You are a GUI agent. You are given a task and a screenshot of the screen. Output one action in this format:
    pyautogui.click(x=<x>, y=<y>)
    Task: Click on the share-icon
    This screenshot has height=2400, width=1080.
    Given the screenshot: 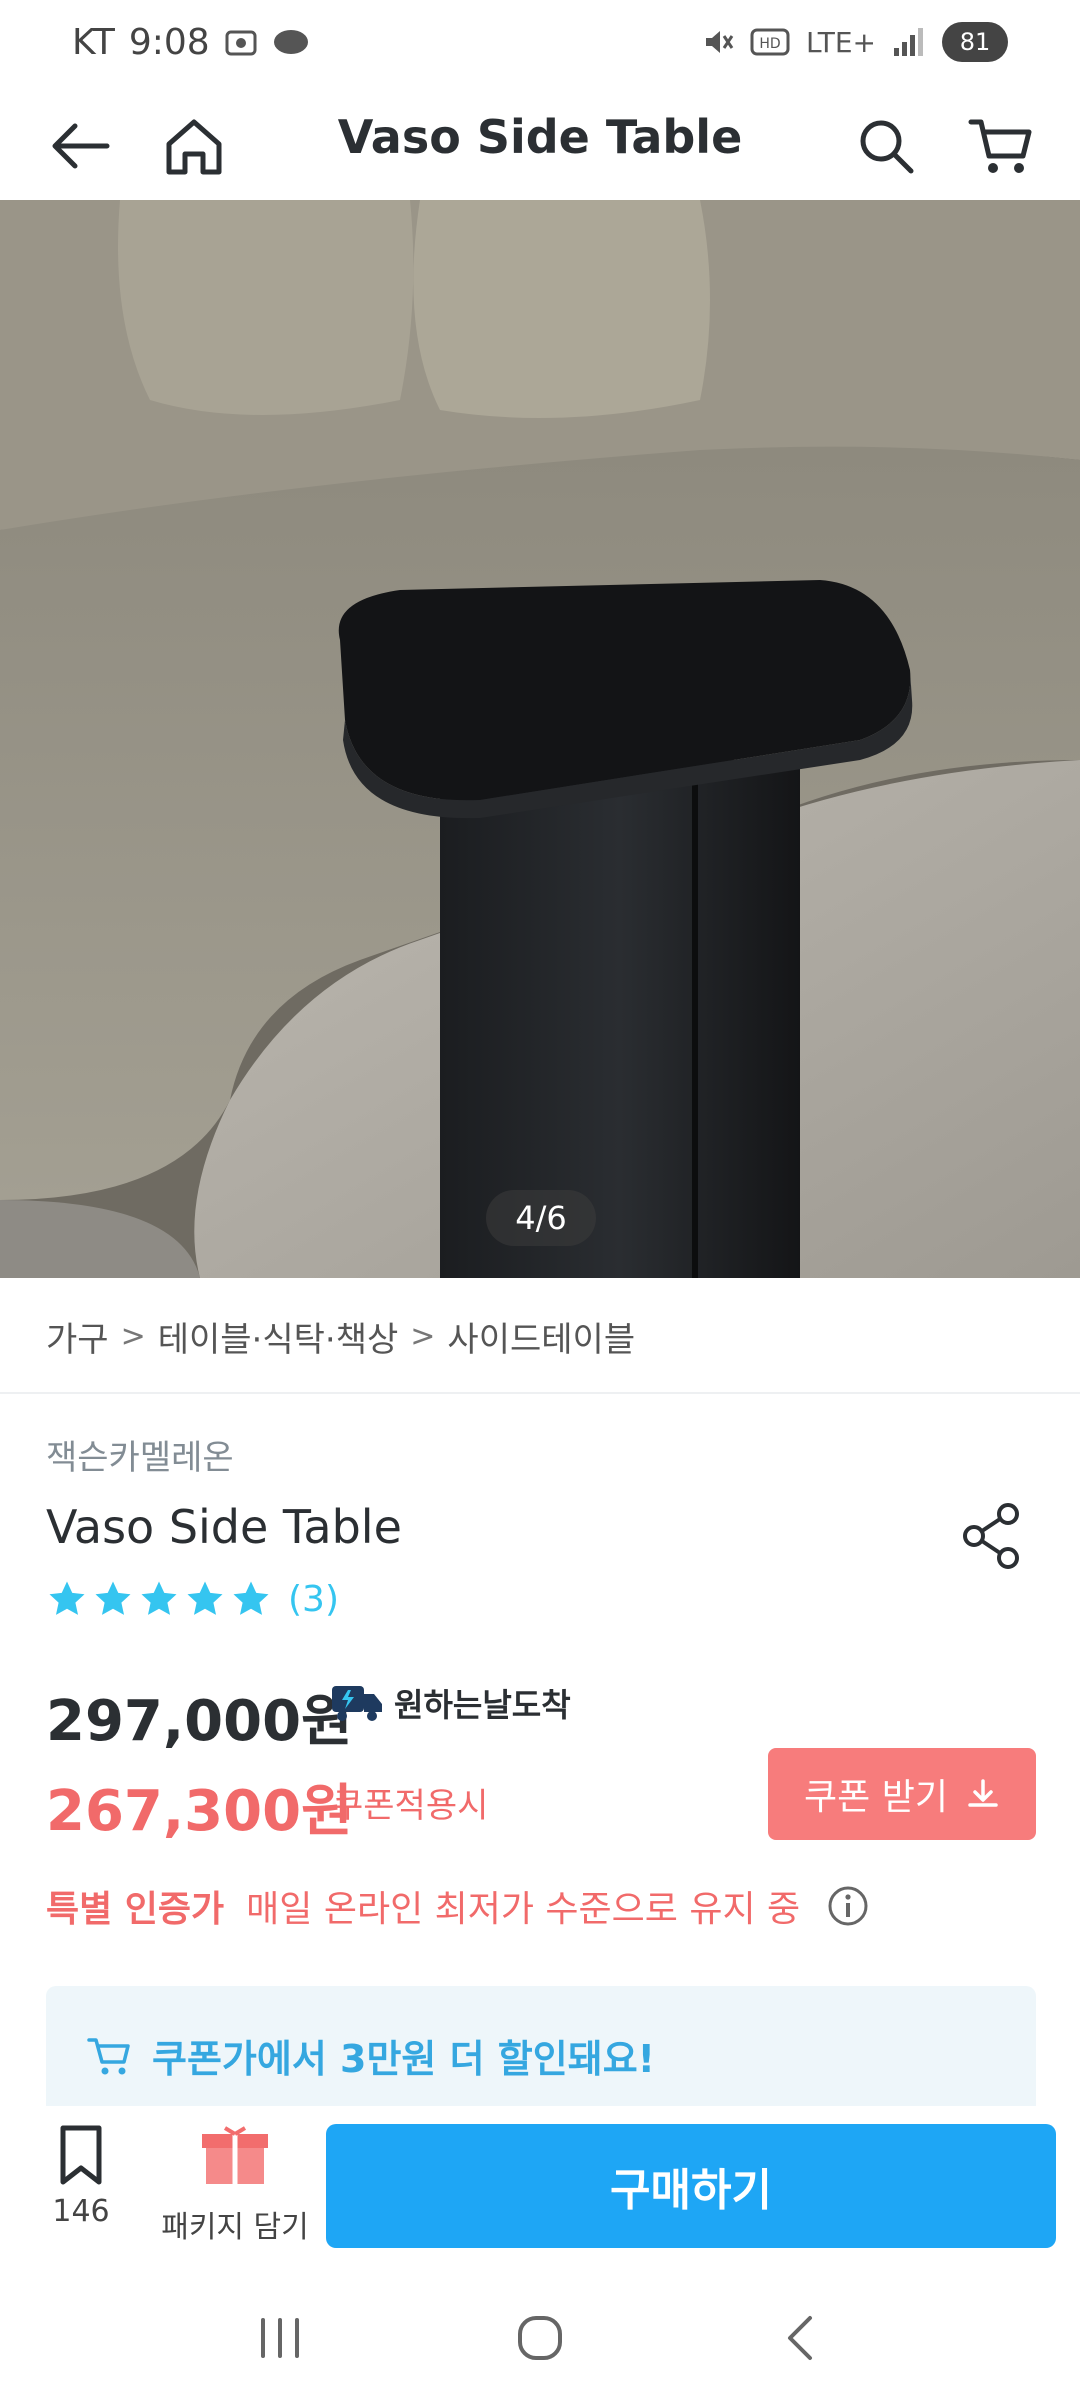 What is the action you would take?
    pyautogui.click(x=991, y=1536)
    